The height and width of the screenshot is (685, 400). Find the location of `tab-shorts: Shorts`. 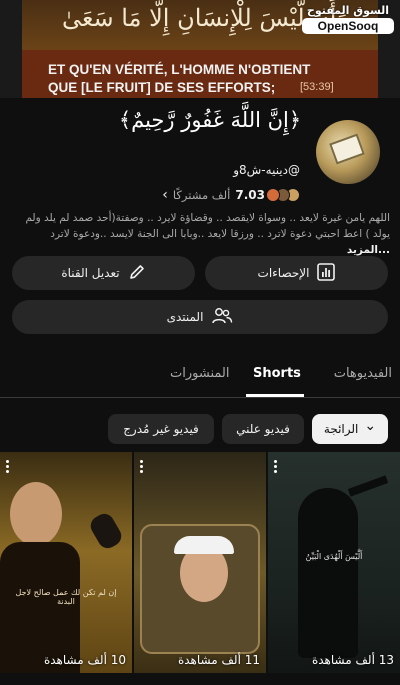

tab-shorts: Shorts is located at coordinates (277, 373).